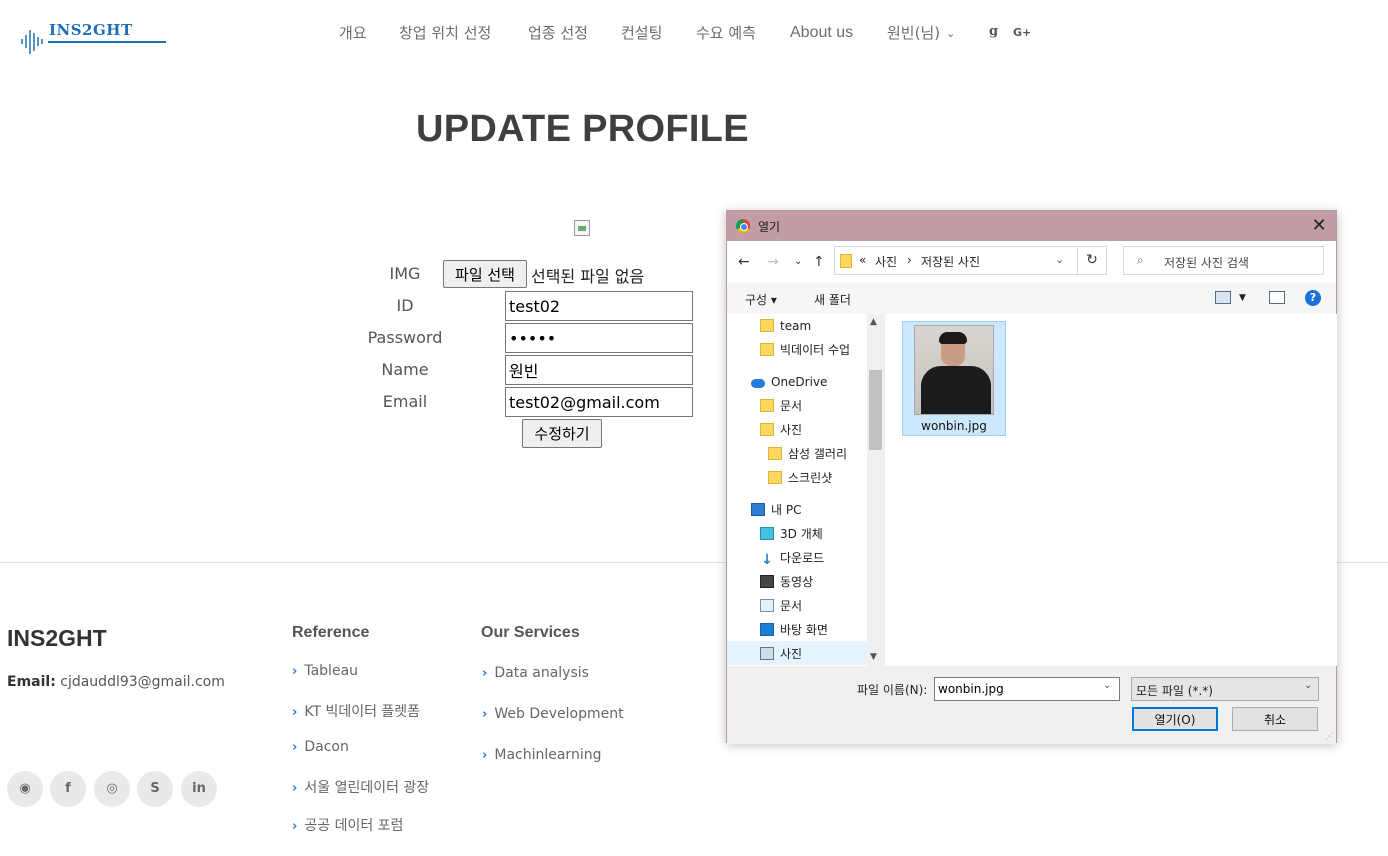 The width and height of the screenshot is (1388, 856). Describe the element at coordinates (1031, 705) in the screenshot. I see `dialog-footer: 파일 이름(N): ⌄ 모든 파일 (*.*) ⌄ 열기(O) 취소 ⋰` at that location.